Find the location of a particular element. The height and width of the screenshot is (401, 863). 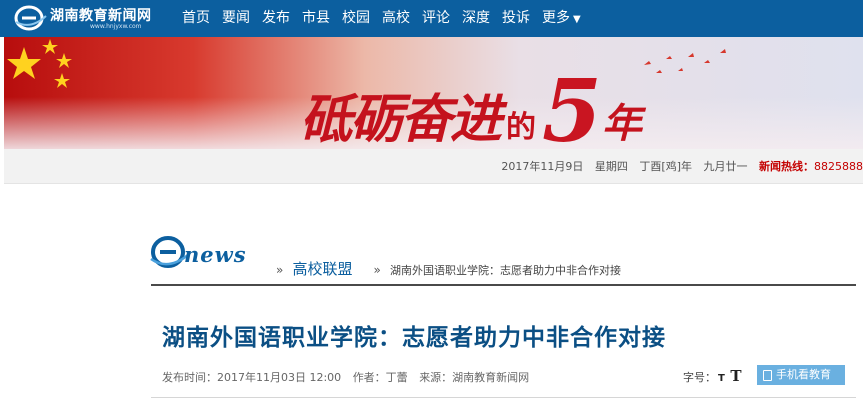

nav-item-home: 首页 is located at coordinates (196, 18).